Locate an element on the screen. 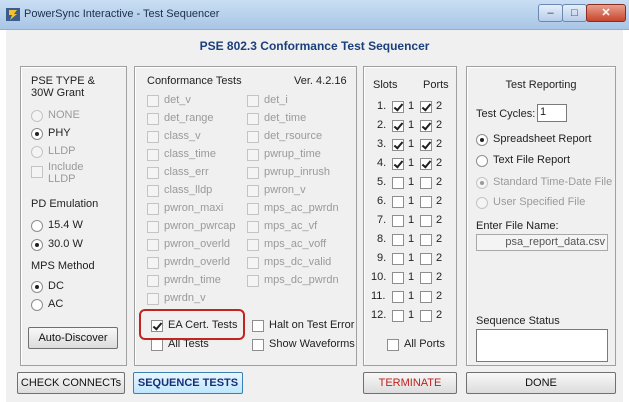  pse-type-phy-radio is located at coordinates (37, 134).